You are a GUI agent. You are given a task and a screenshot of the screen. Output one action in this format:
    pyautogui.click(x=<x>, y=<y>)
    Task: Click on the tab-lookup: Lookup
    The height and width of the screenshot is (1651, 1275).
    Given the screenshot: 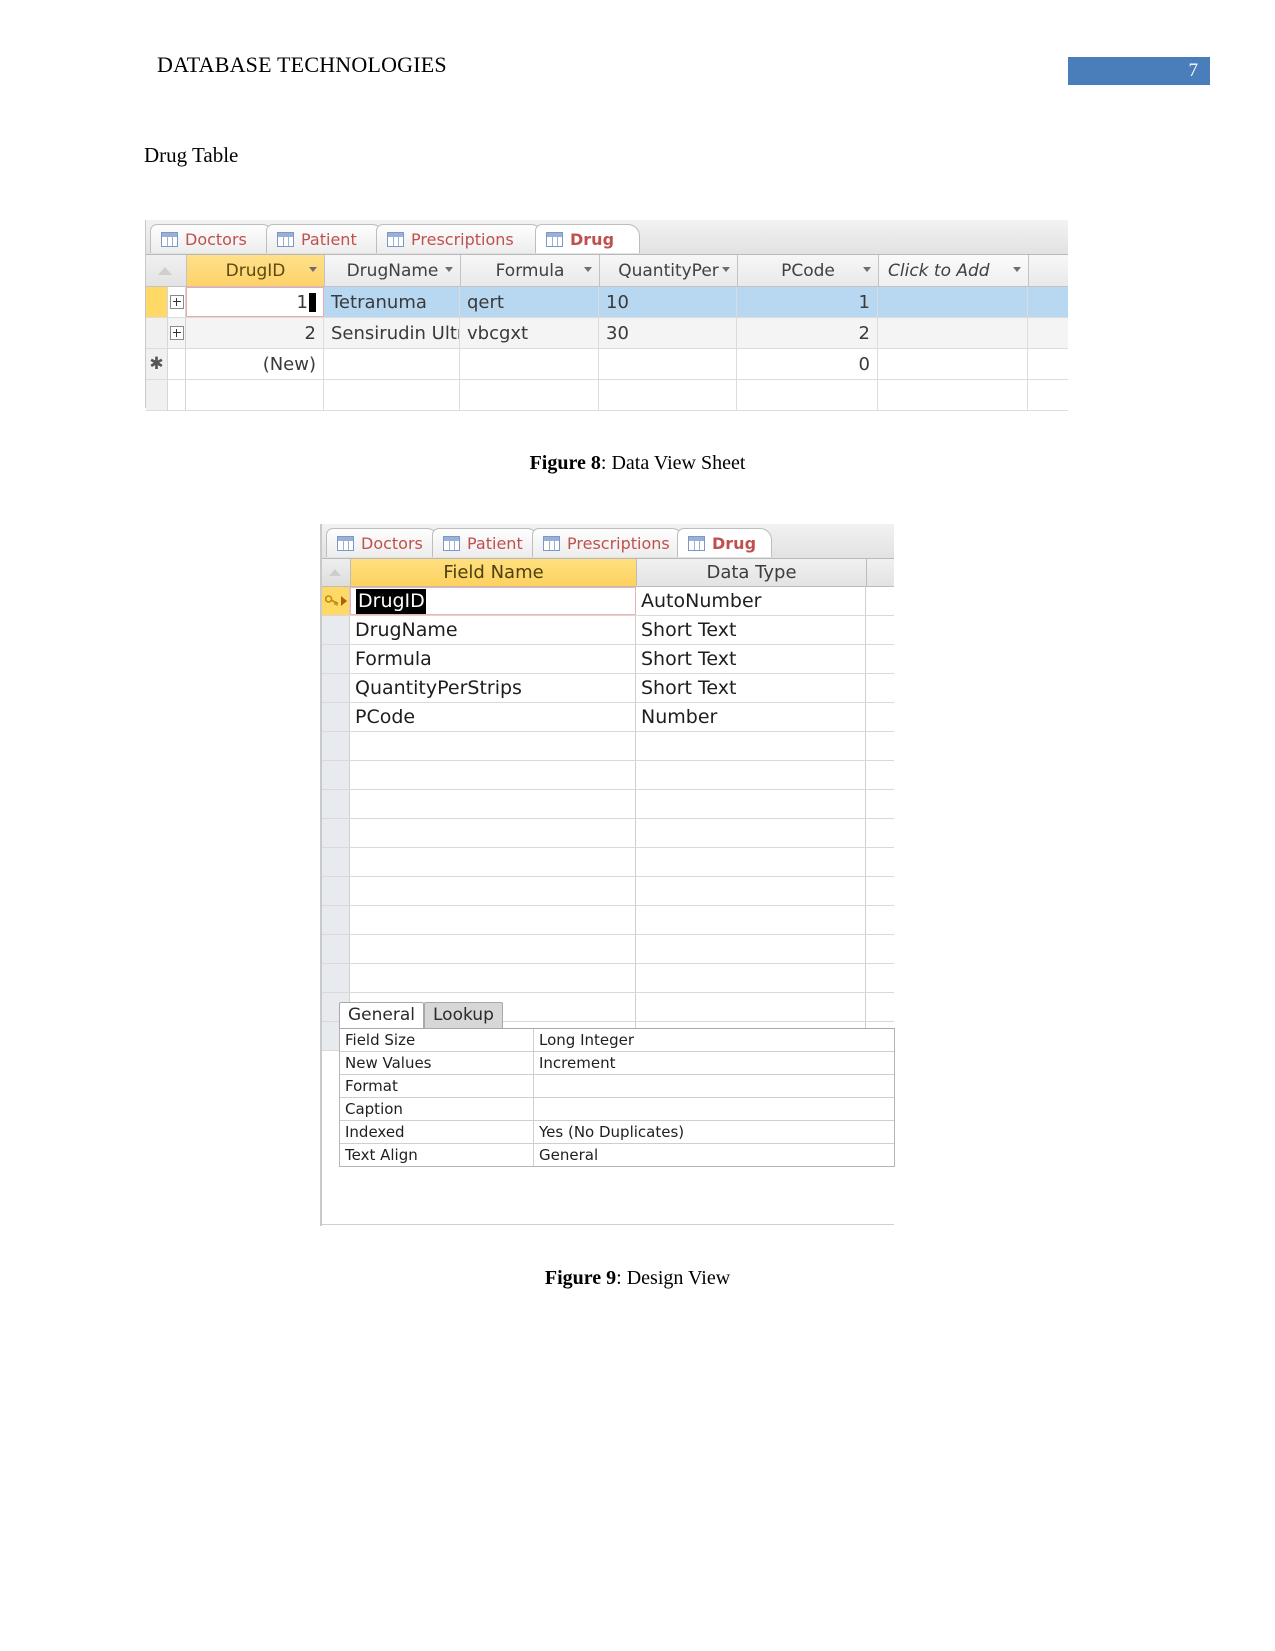 What is the action you would take?
    pyautogui.click(x=463, y=1015)
    